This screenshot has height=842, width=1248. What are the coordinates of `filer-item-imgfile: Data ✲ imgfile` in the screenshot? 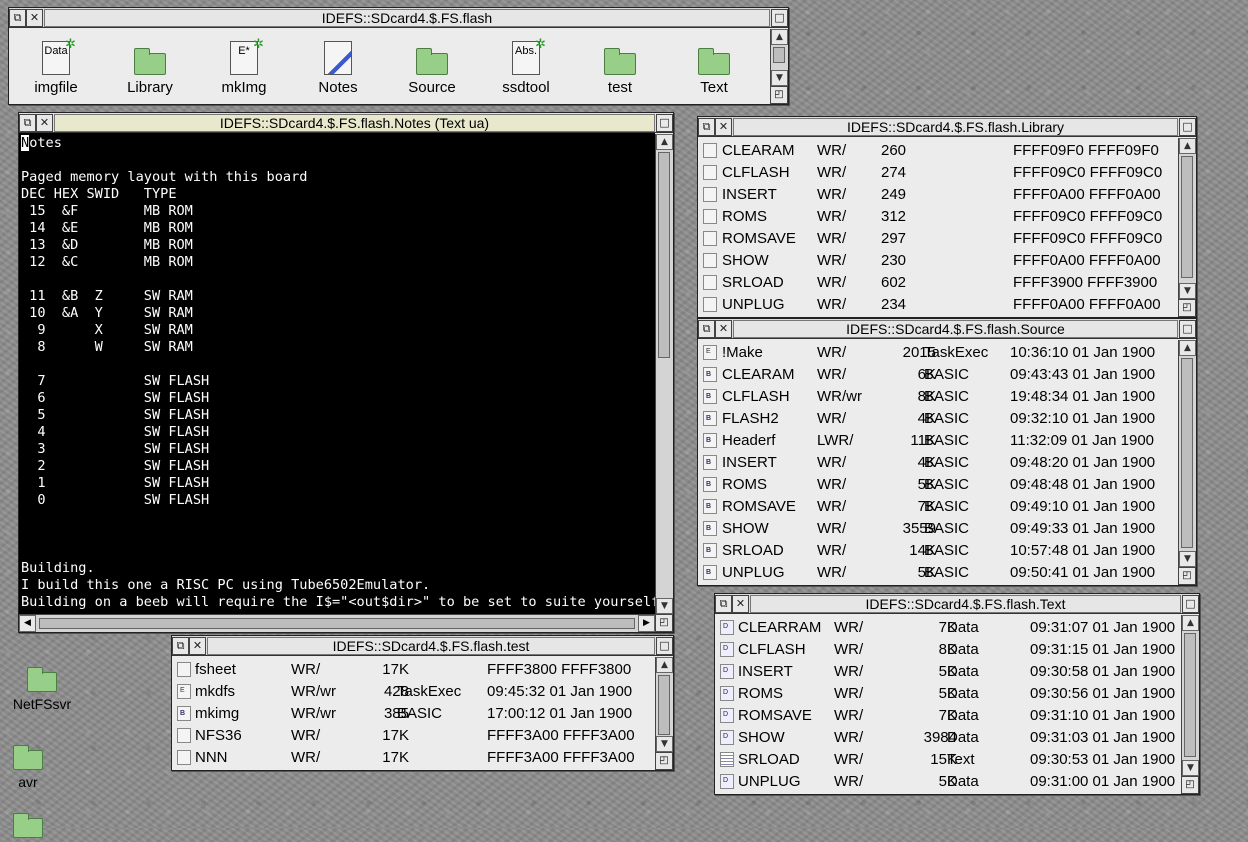 It's located at (56, 66).